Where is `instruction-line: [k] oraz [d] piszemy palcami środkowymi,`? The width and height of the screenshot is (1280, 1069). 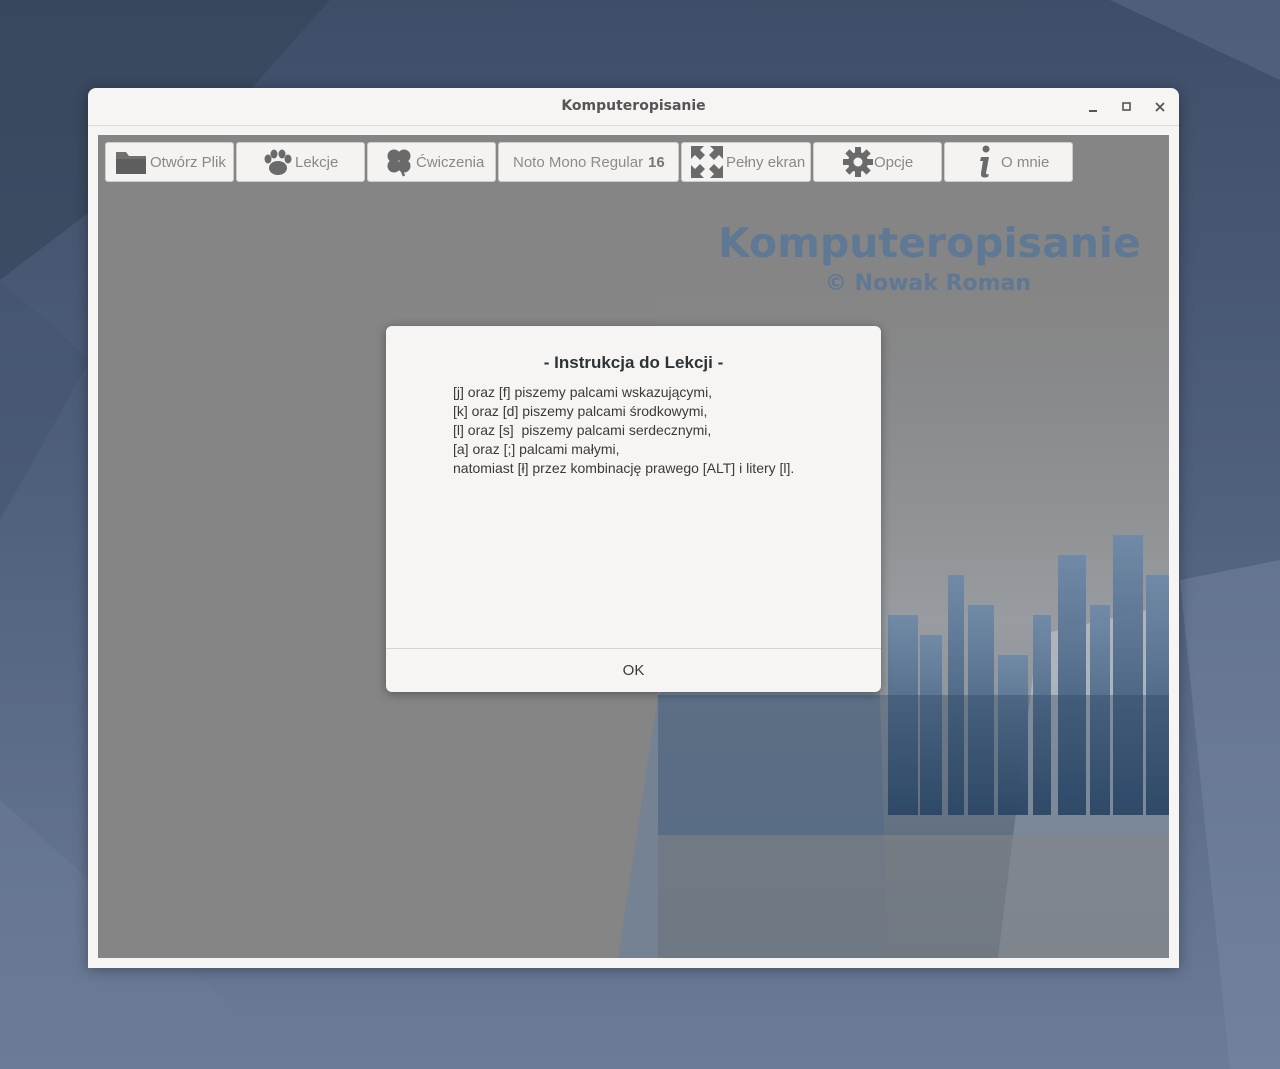
instruction-line: [k] oraz [d] piszemy palcami środkowymi, is located at coordinates (580, 411).